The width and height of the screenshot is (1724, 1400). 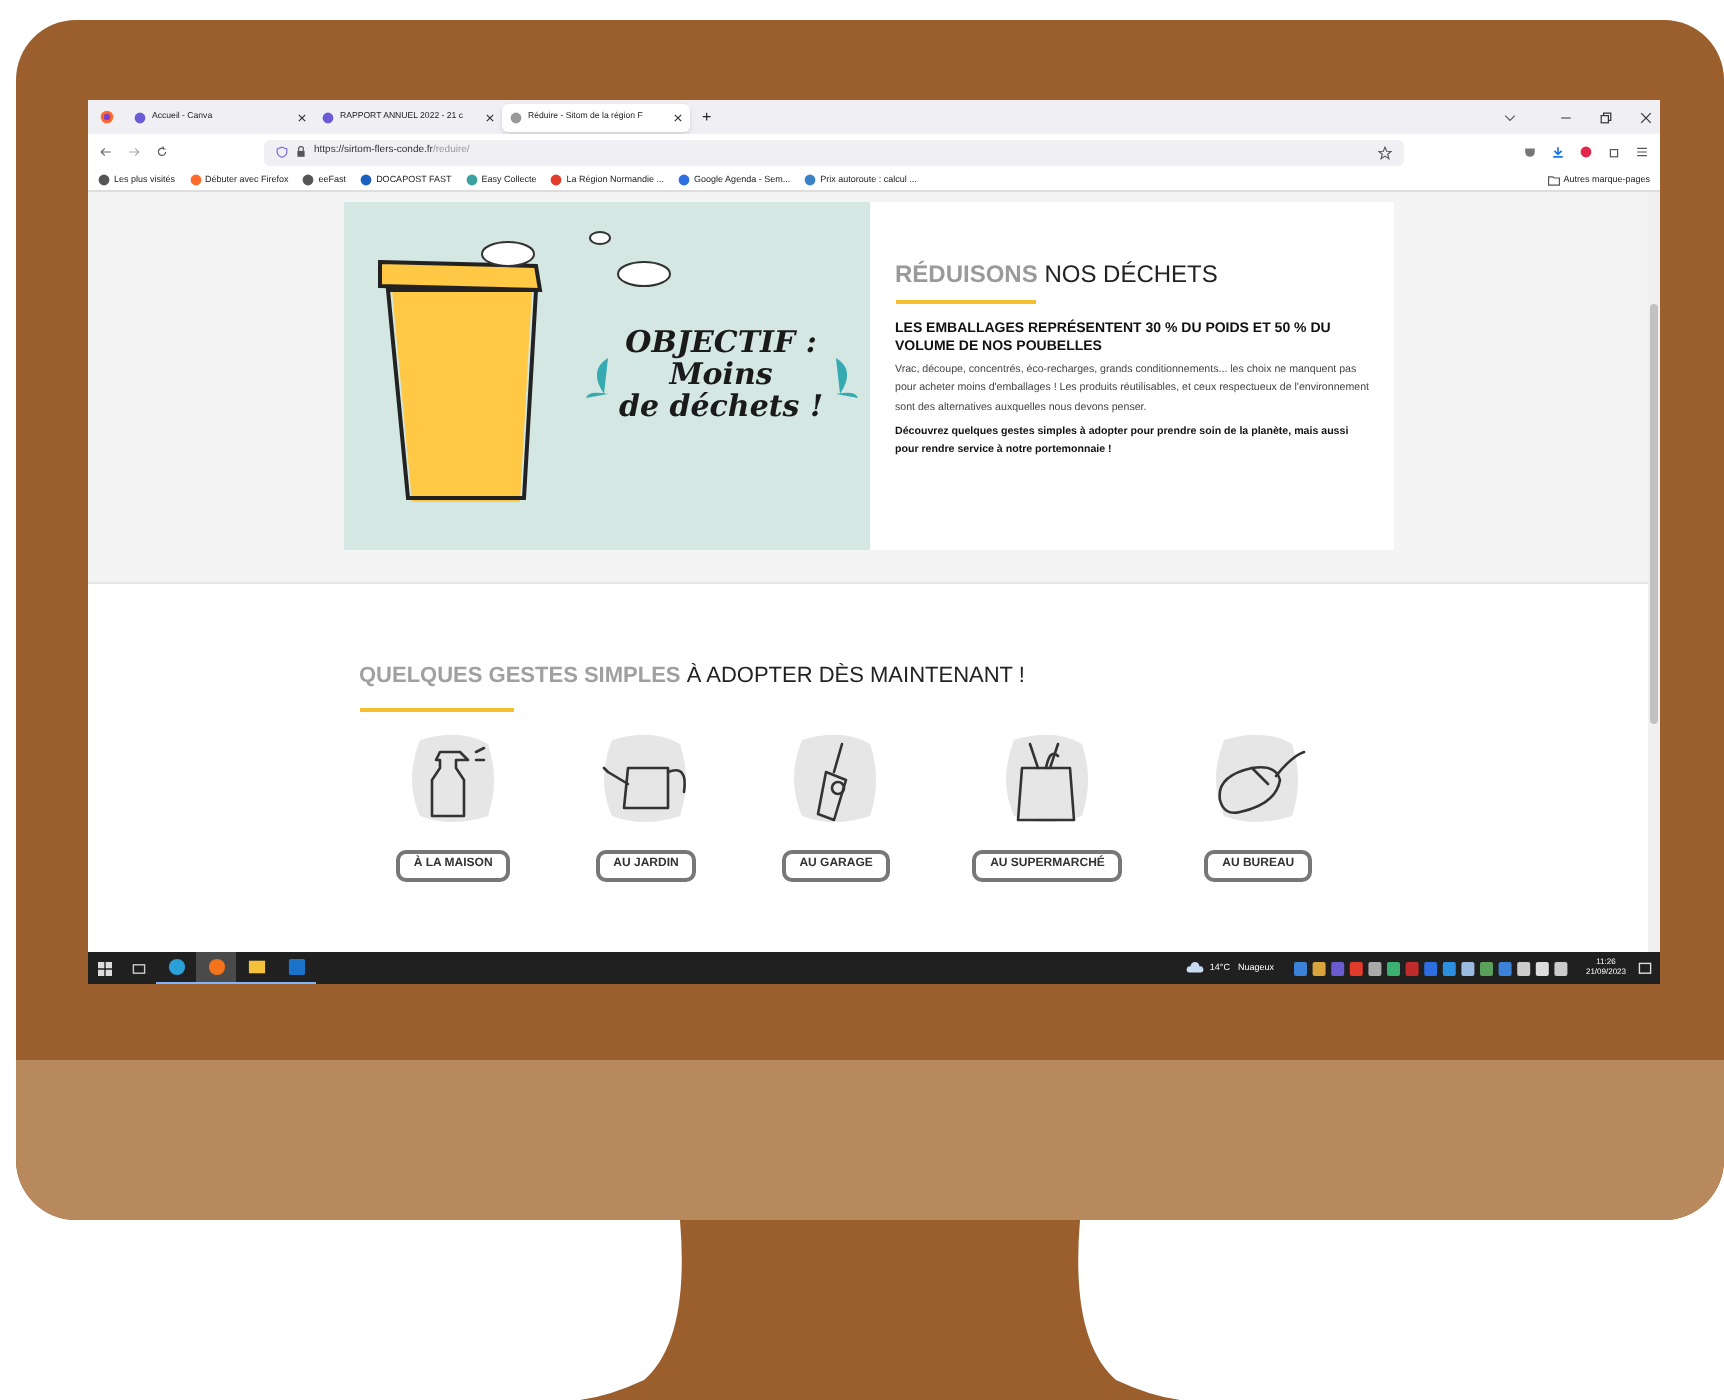 What do you see at coordinates (1057, 275) in the screenshot?
I see `section-title: RÉDUISONS NOS DÉCHETS` at bounding box center [1057, 275].